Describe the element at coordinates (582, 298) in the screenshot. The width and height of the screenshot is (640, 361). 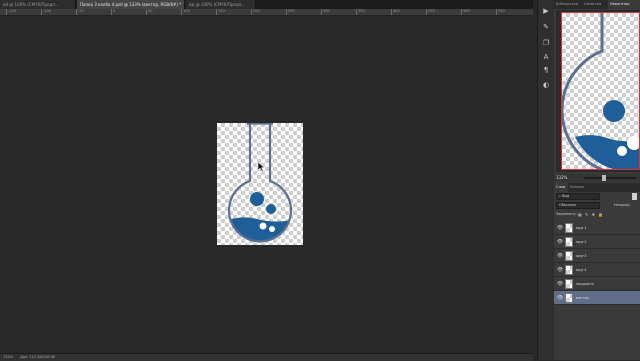
I see `layer-name: вектор` at that location.